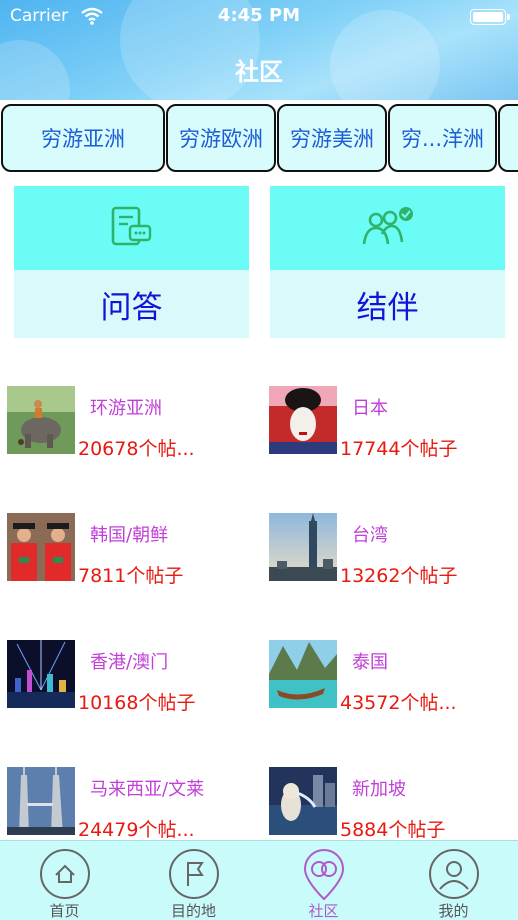 This screenshot has height=920, width=518. I want to click on destination-item: 日本 17744个帖子, so click(389, 441).